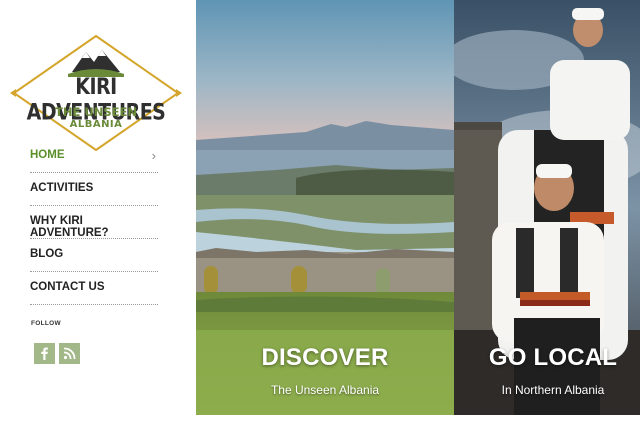  I want to click on logo-subtitle-2: ALBANIA, so click(96, 124).